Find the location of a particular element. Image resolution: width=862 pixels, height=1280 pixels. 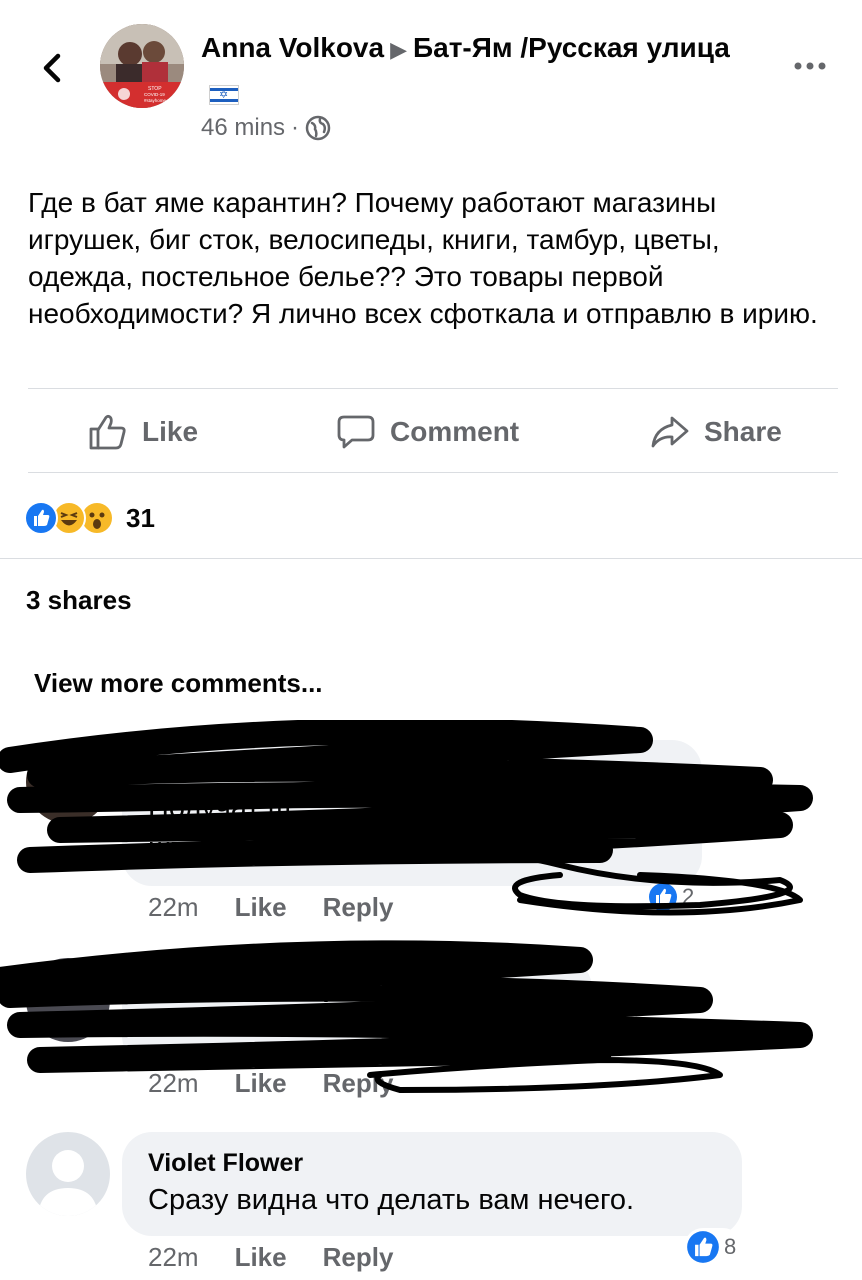

default-avatar-icon is located at coordinates (68, 1183).